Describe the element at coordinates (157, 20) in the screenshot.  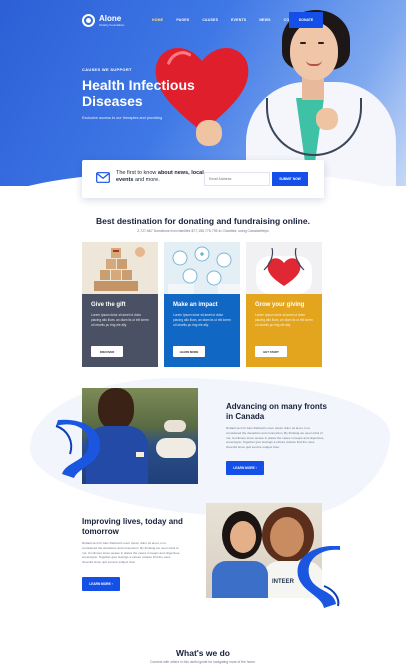
I see `nav-item-home: HOME` at that location.